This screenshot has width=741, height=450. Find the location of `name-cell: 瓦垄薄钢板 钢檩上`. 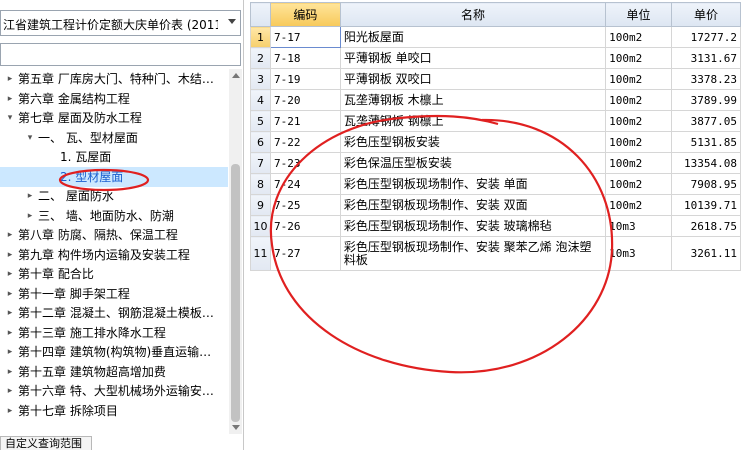

name-cell: 瓦垄薄钢板 钢檩上 is located at coordinates (473, 121).